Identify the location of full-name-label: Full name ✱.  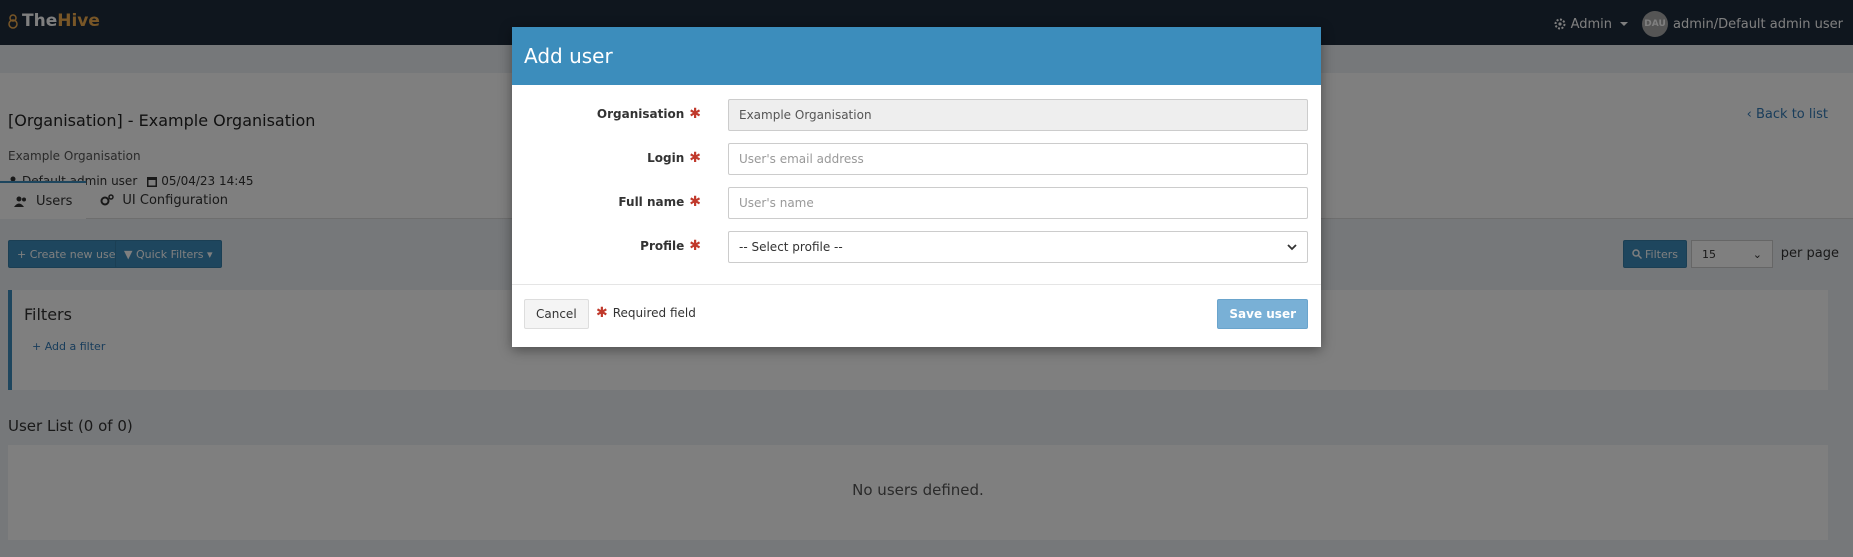
(659, 202).